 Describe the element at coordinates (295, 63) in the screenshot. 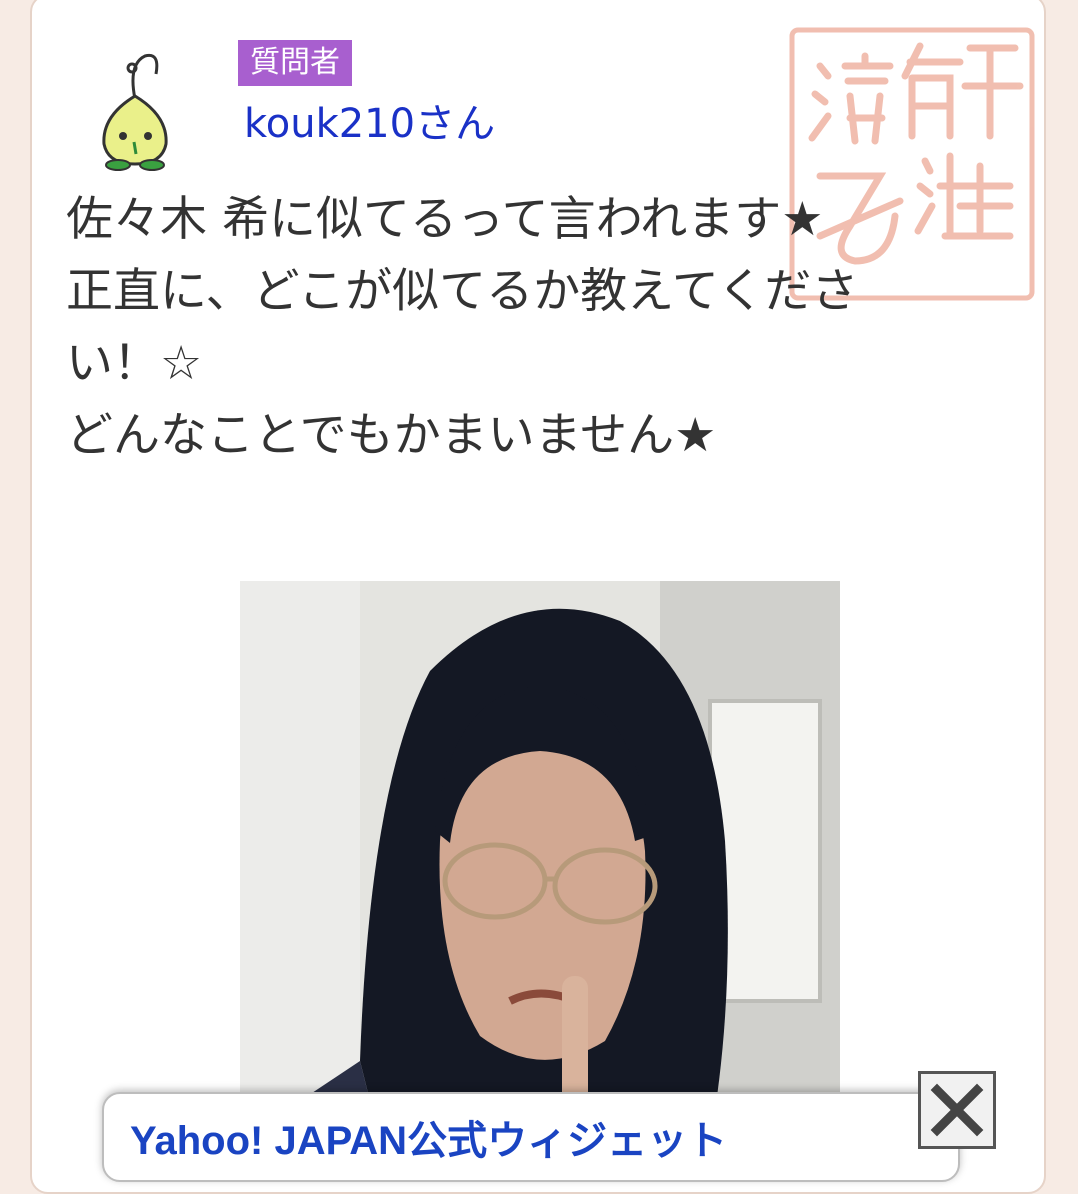

I see `questioner-badge: 質問者` at that location.